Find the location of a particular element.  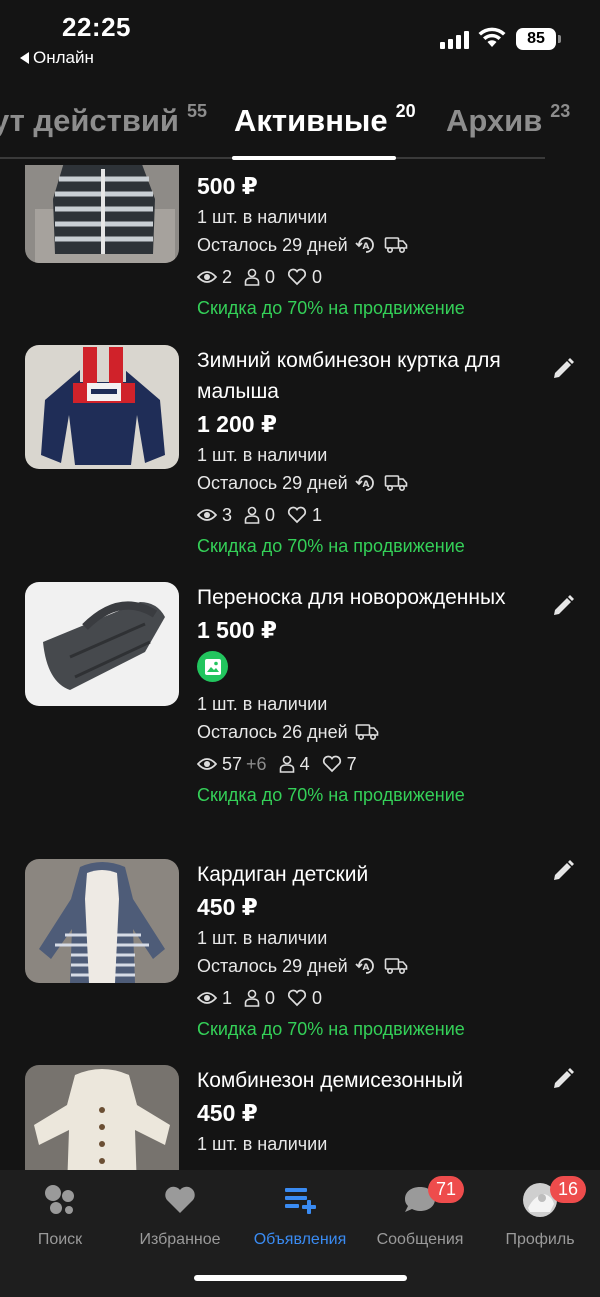

remaining-text: Осталось 26 дней is located at coordinates (272, 732).